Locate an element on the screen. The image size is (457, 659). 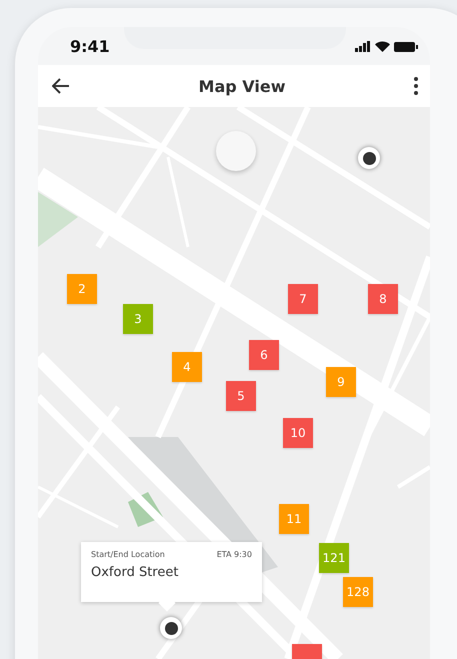
callout-caption: Start/End Location is located at coordinates (128, 554).